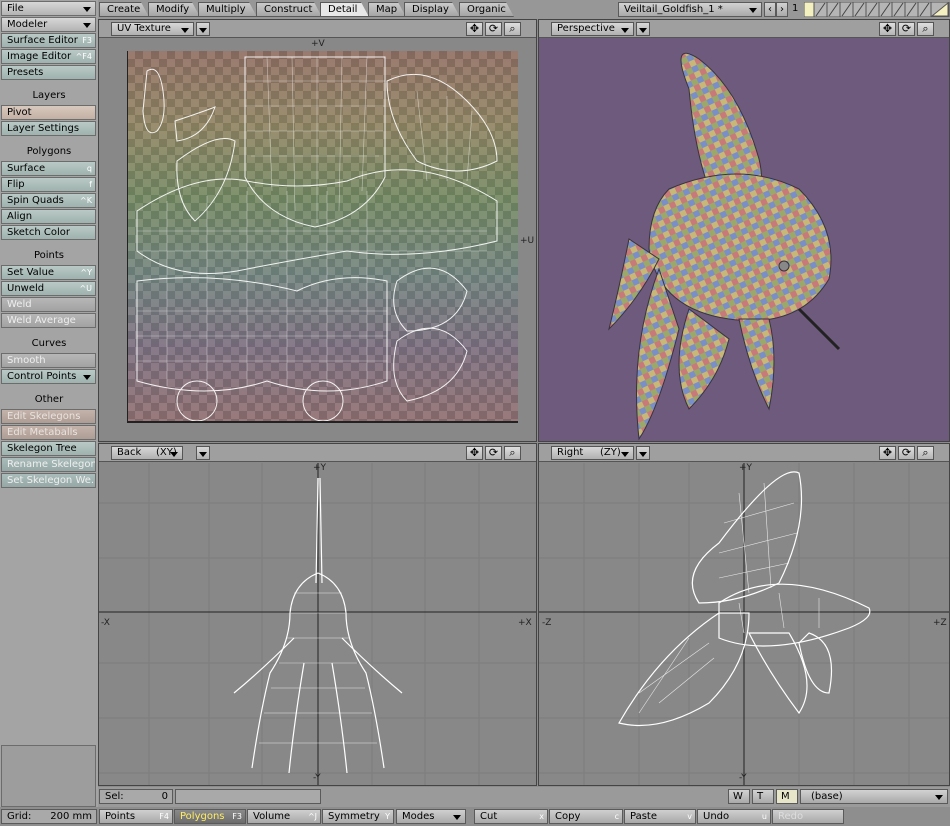 The image size is (950, 826). What do you see at coordinates (486, 9) in the screenshot?
I see `tab-organic: Organic` at bounding box center [486, 9].